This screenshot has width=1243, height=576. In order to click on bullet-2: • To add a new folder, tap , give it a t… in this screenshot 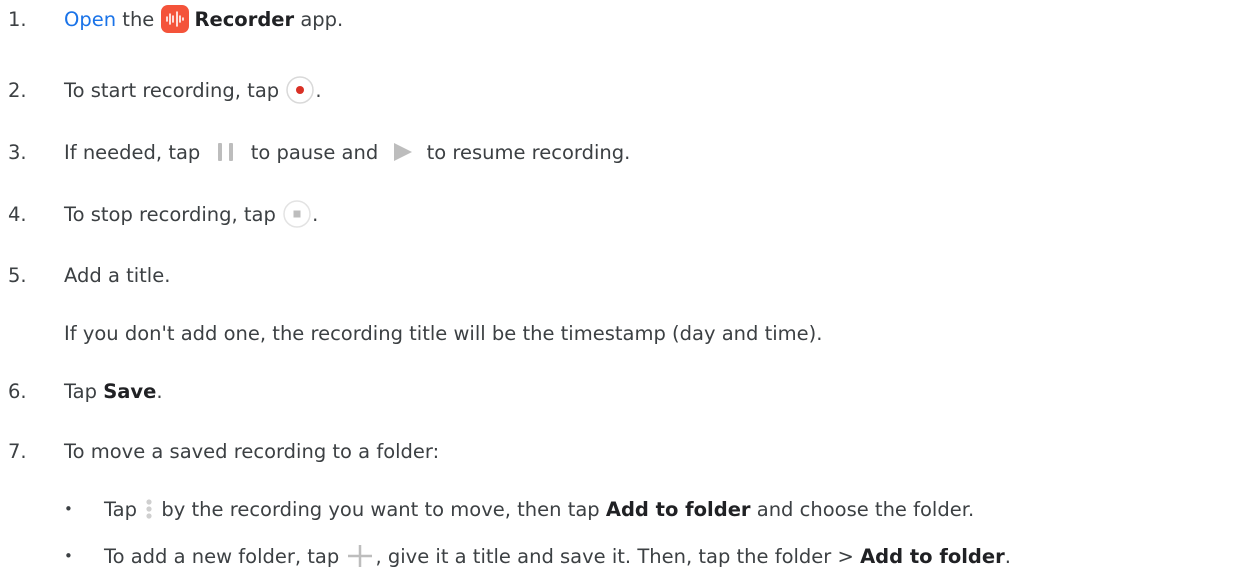, I will do `click(621, 556)`.